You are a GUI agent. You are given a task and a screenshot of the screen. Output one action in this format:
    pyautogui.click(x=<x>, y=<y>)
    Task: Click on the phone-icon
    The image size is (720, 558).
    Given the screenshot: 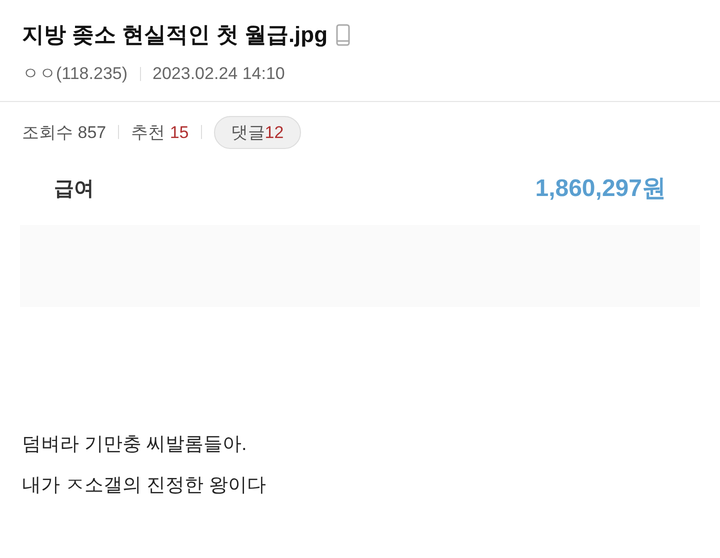 What is the action you would take?
    pyautogui.click(x=343, y=35)
    